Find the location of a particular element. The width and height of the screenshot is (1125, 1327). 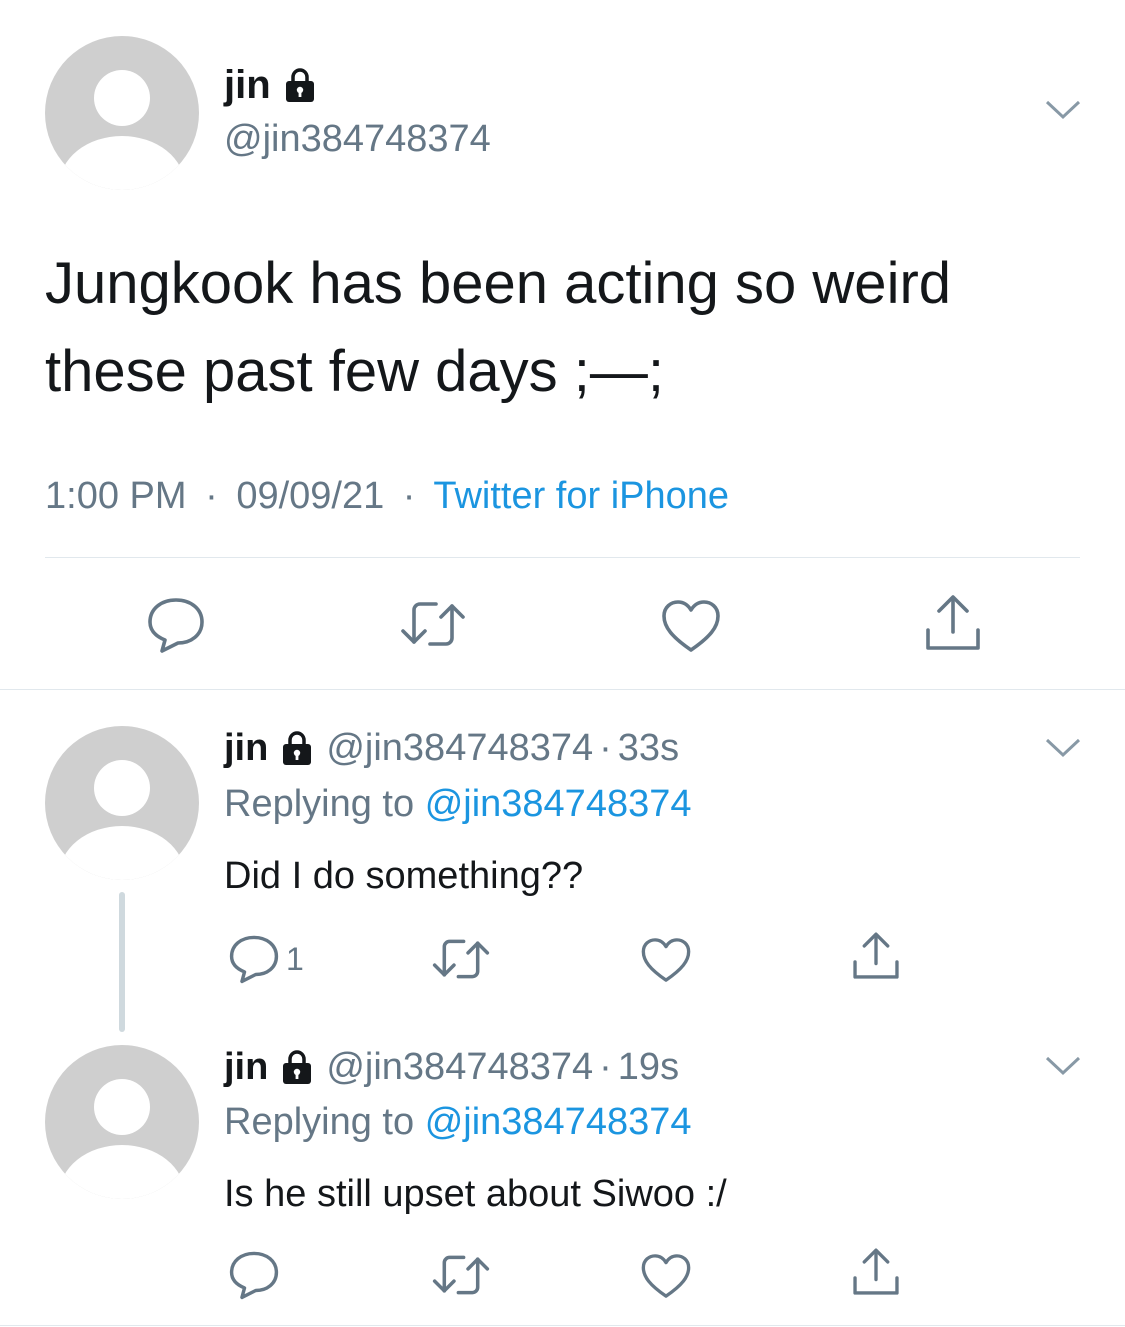

tweet-meta: 1:00 PM · 09/09/21 · Twitter for iPhone is located at coordinates (387, 496).